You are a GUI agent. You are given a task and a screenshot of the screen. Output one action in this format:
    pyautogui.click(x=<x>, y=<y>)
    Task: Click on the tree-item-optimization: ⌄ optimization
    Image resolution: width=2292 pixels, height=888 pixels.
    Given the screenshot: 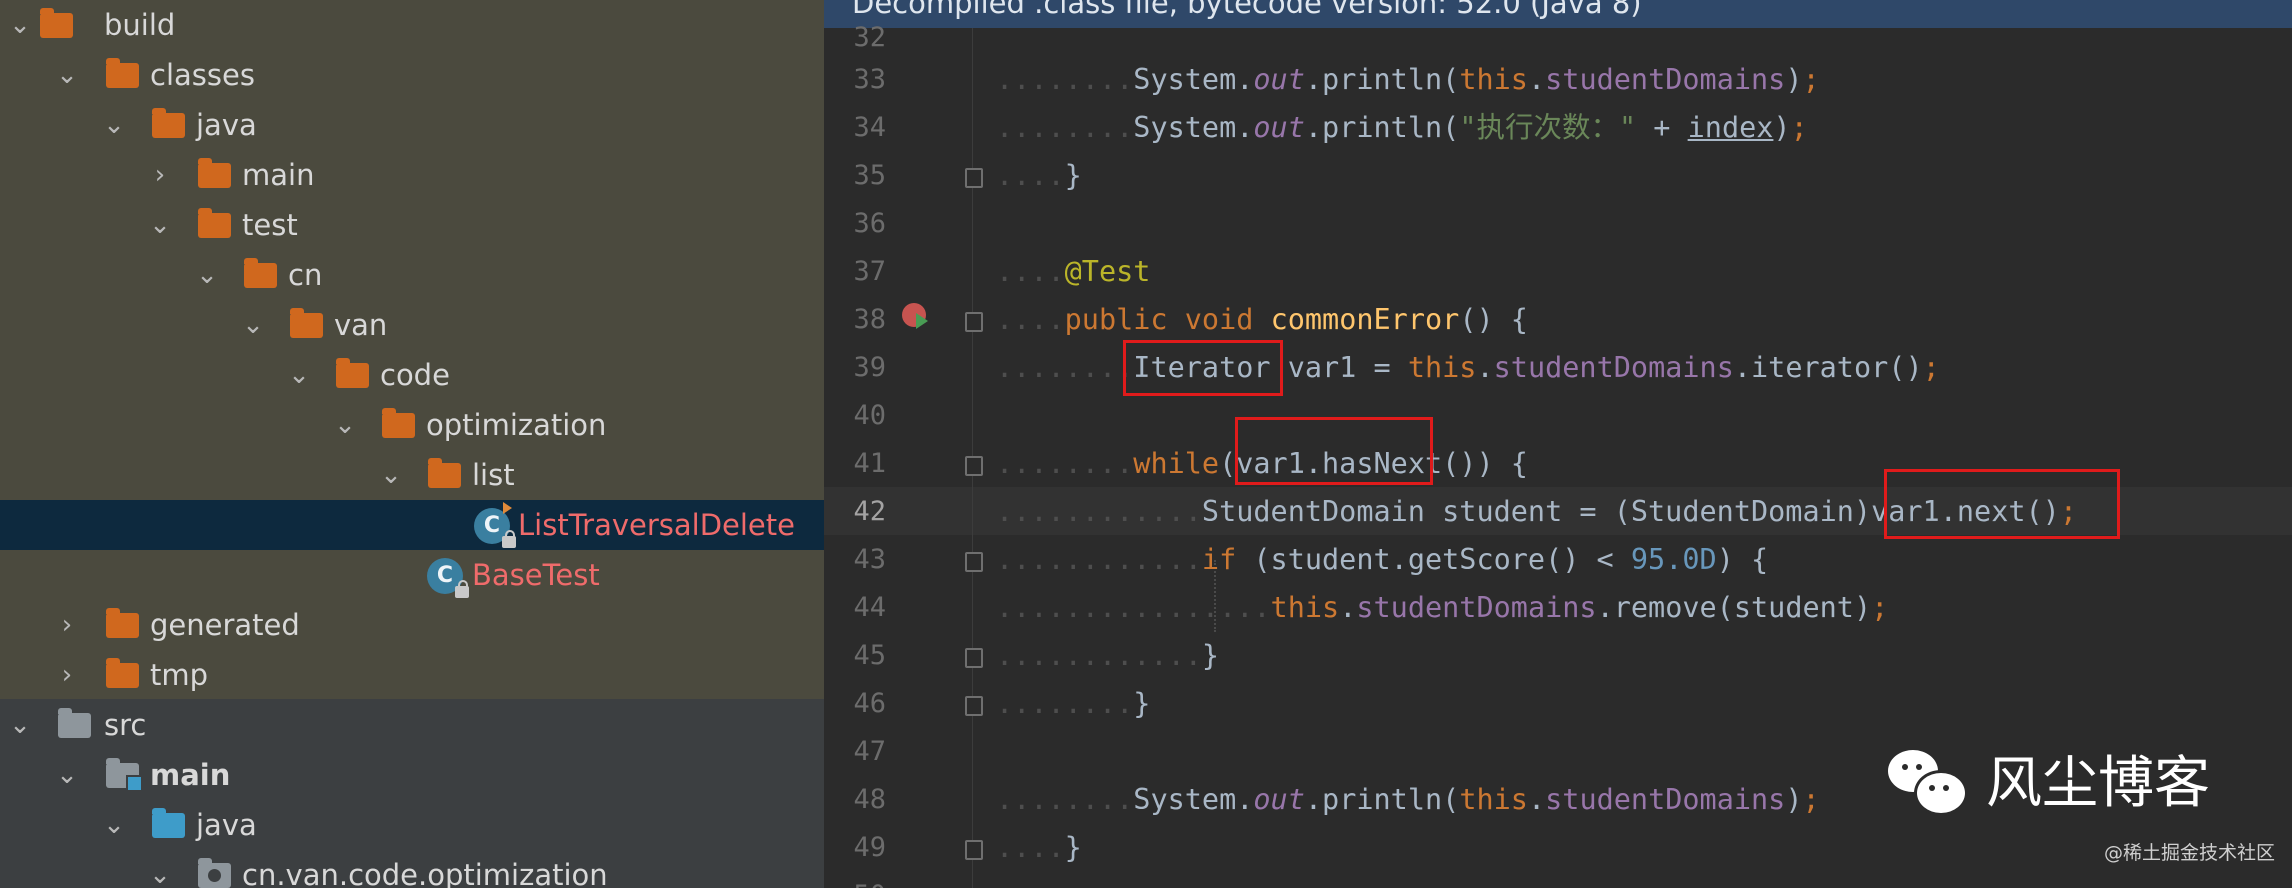 What is the action you would take?
    pyautogui.click(x=412, y=425)
    